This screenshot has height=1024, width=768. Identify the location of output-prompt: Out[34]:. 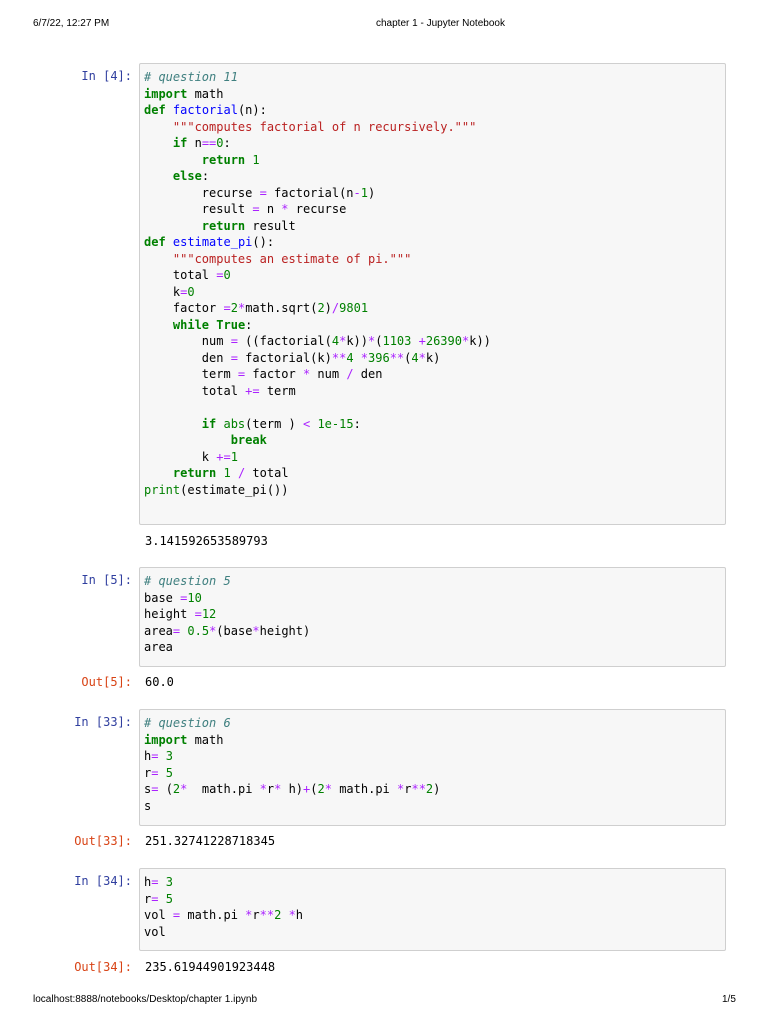
(103, 967).